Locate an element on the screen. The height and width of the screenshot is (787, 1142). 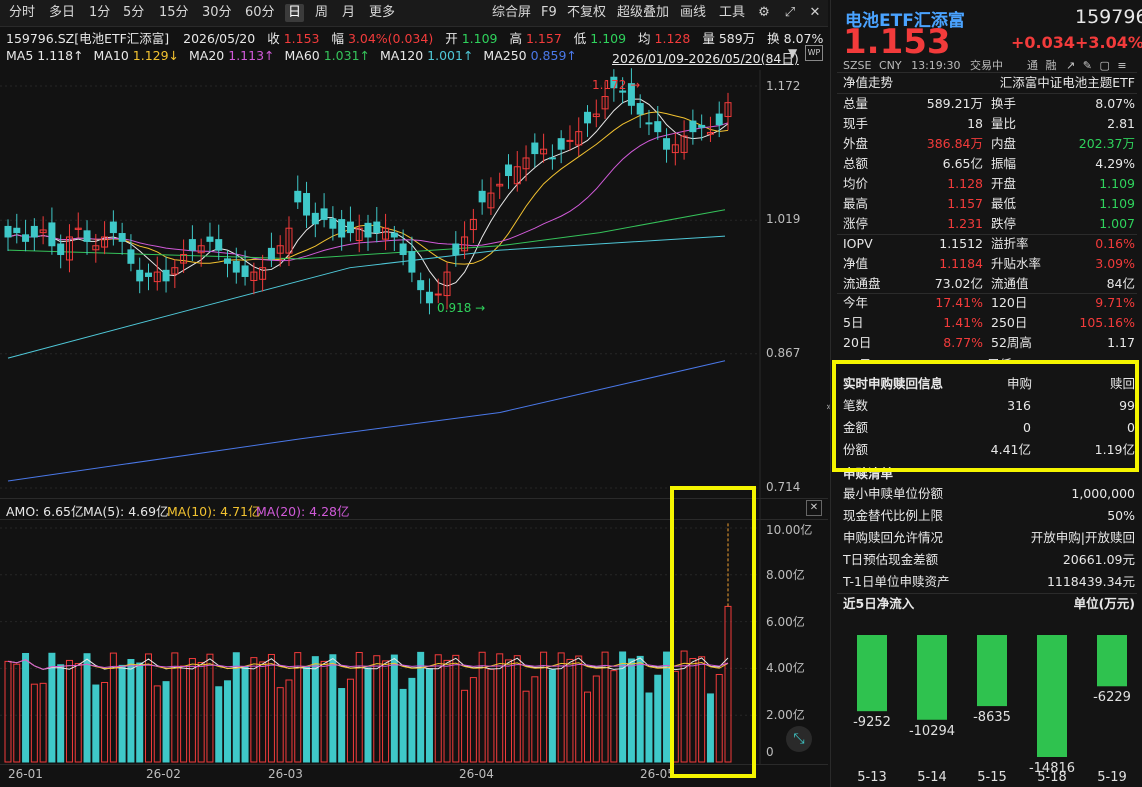
list-row-0: 最小申赎单位份额 1,000,000 is located at coordinates (989, 493).